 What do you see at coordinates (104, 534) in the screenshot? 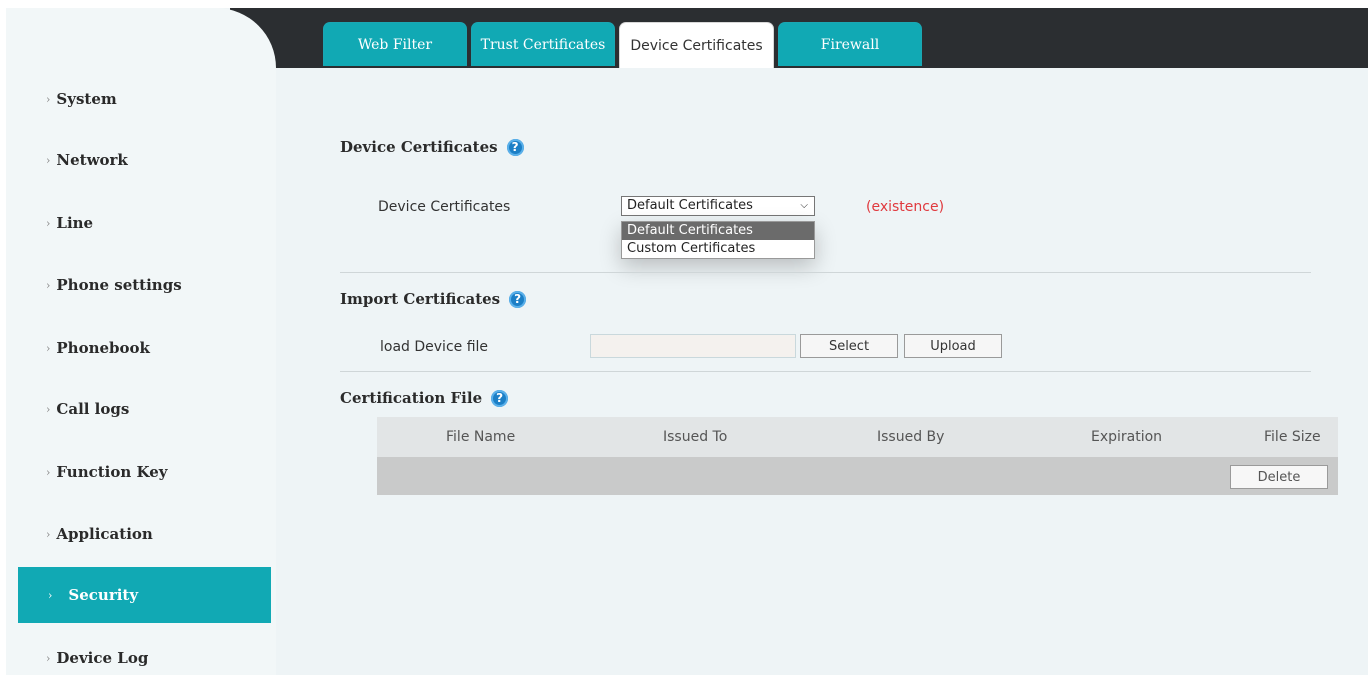
I see `sidebar-item-label: Application` at bounding box center [104, 534].